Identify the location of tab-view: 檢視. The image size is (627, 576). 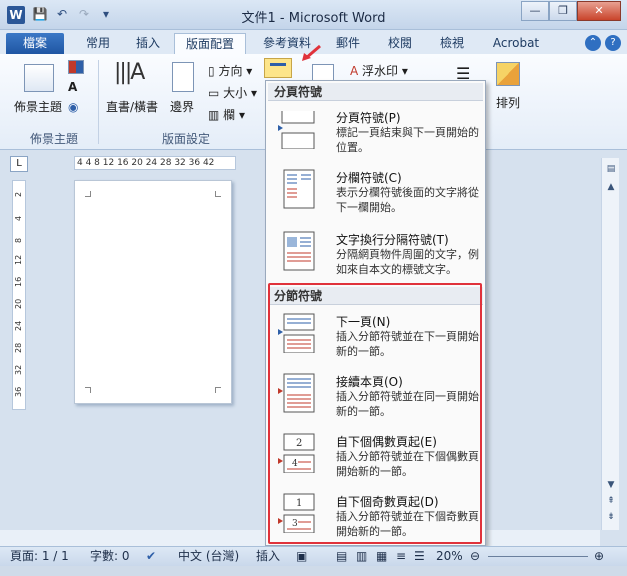
(452, 43).